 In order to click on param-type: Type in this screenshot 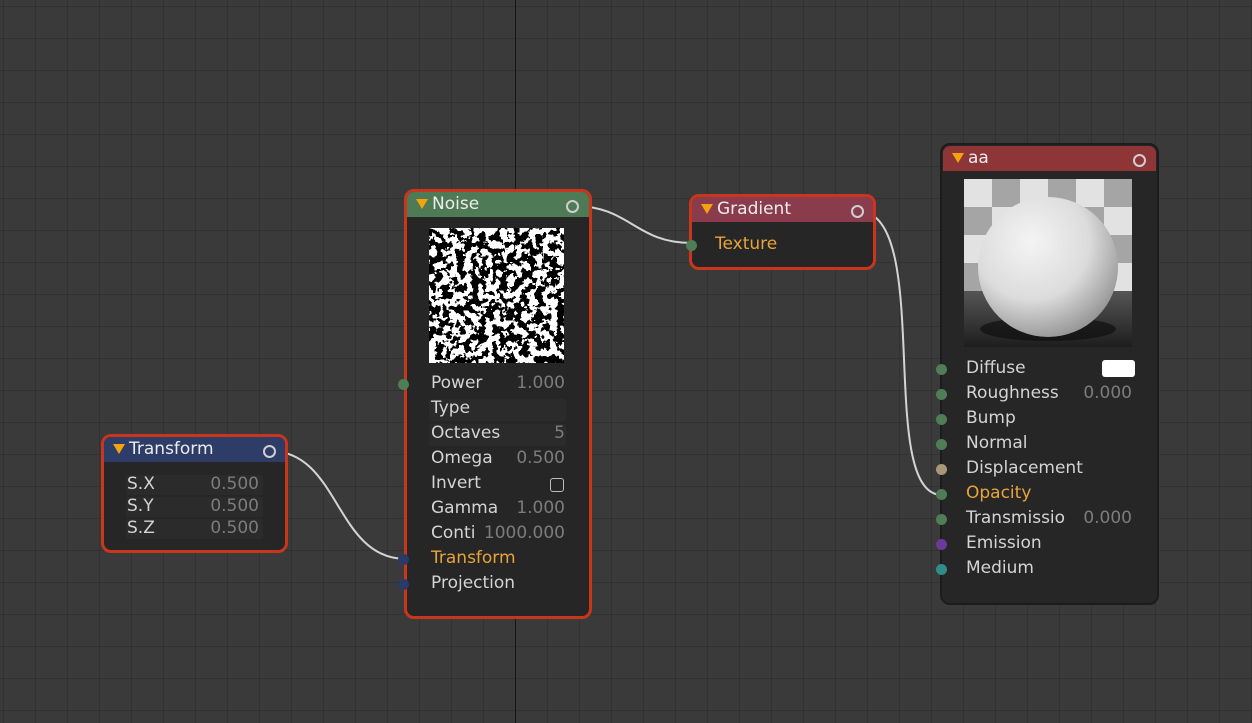, I will do `click(498, 410)`.